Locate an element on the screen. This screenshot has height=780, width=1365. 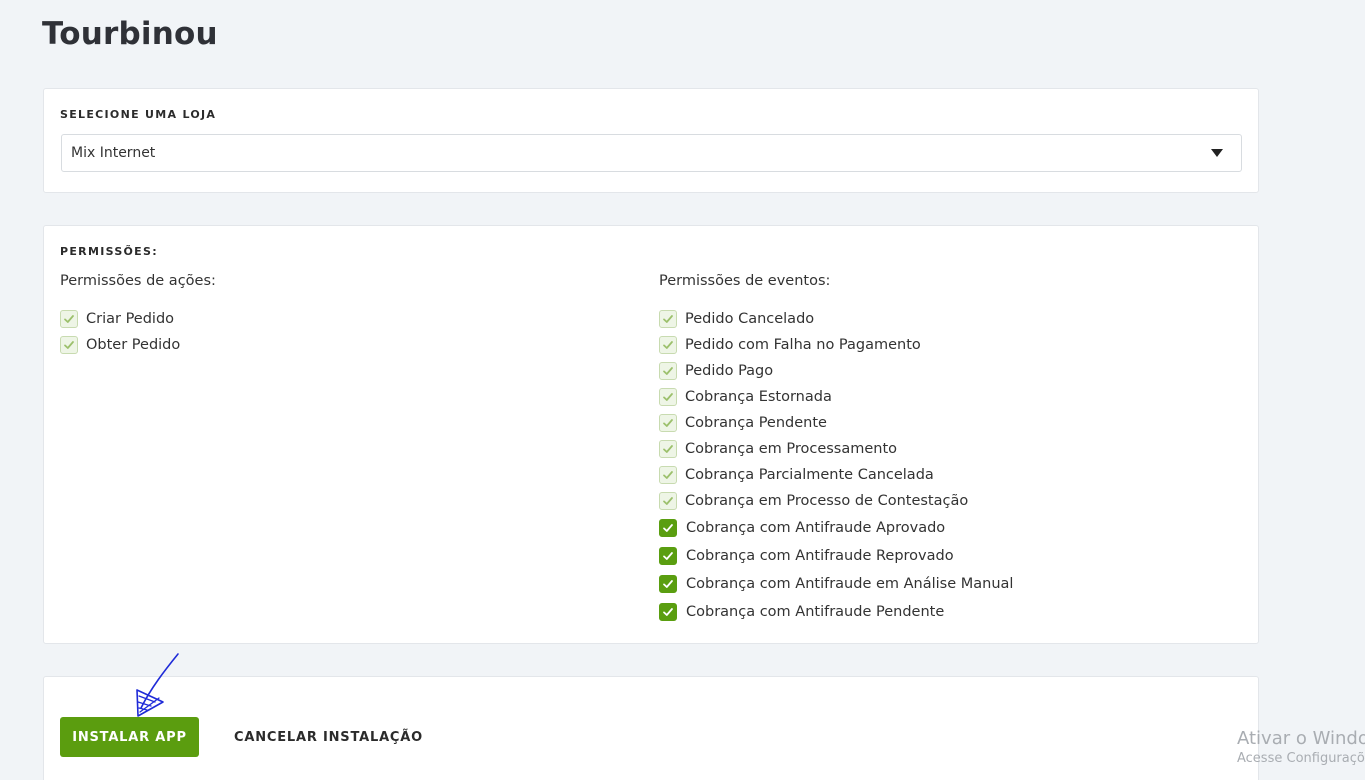
store-select: Mix Internet is located at coordinates (651, 153).